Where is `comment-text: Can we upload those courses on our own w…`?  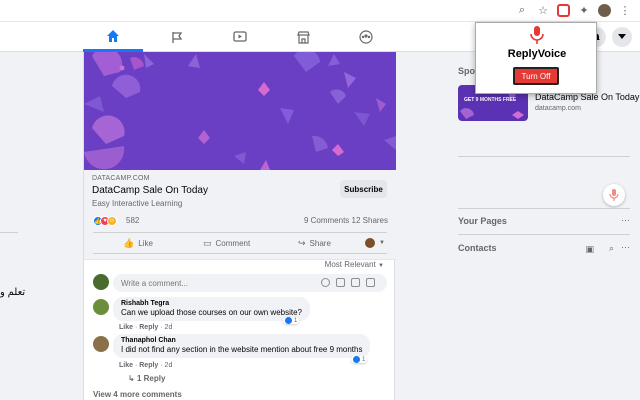
comment-text: Can we upload those courses on our own w… is located at coordinates (211, 312).